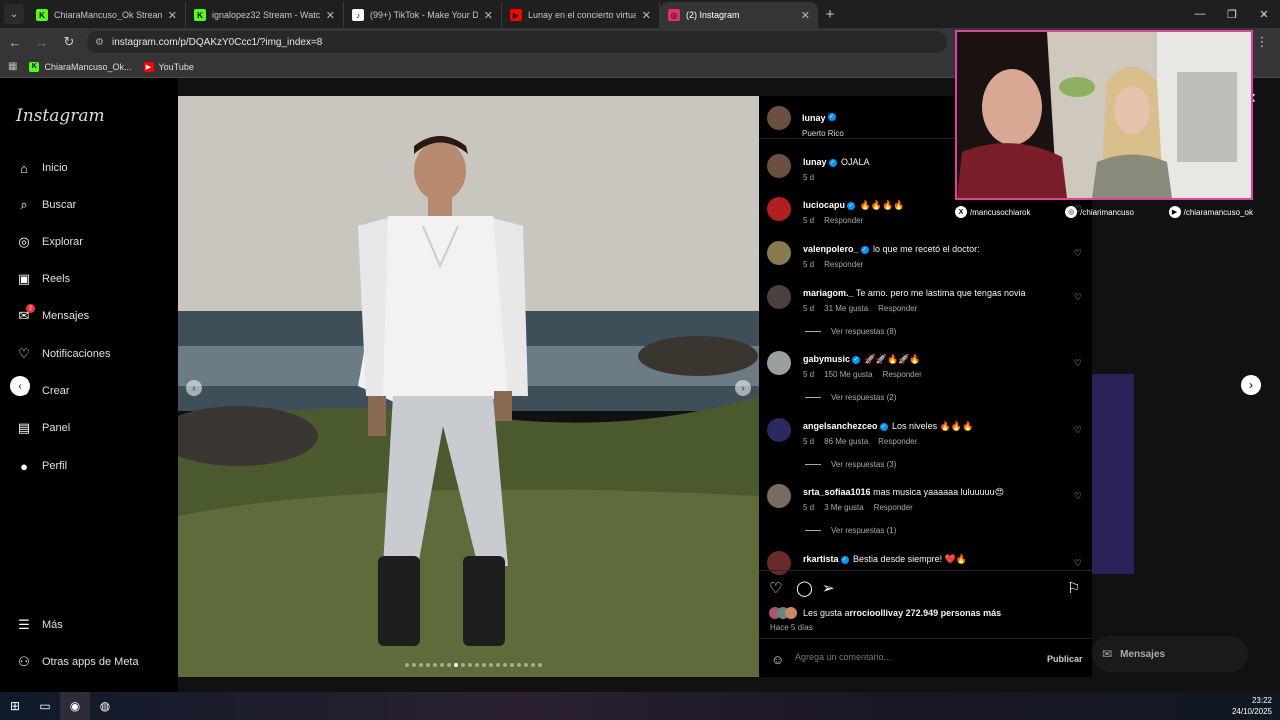  I want to click on sidebar-item-inicio: ⌂ Inicio, so click(42, 168).